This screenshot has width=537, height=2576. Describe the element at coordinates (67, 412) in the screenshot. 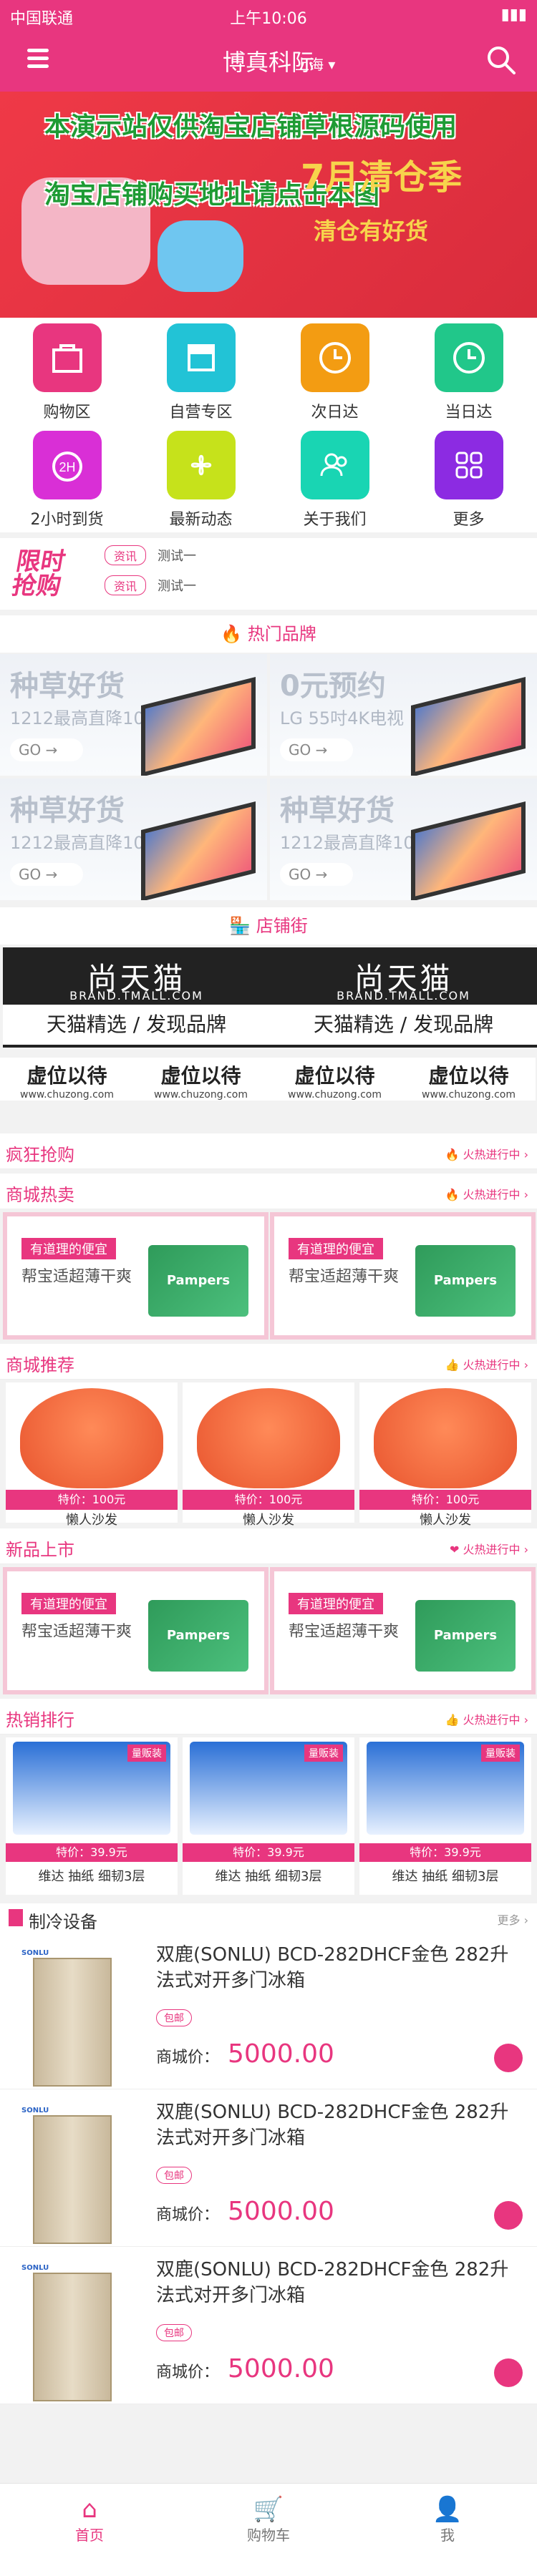

I see `grid-item-label: 购物区` at that location.